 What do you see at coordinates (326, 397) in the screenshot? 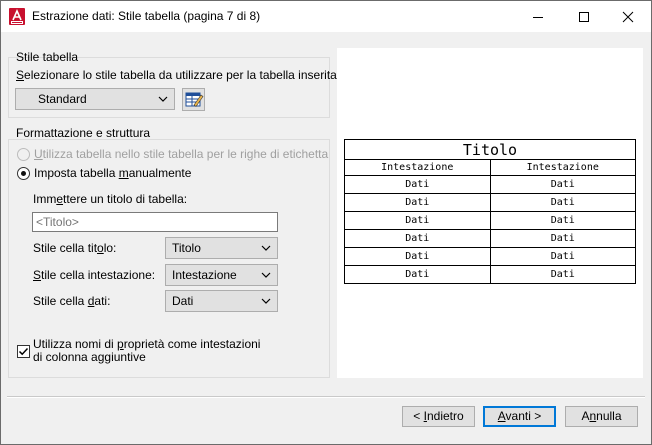
I see `footer-separator` at bounding box center [326, 397].